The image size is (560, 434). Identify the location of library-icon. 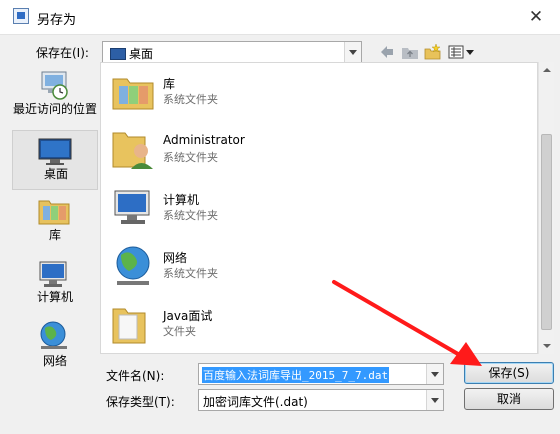
(54, 212).